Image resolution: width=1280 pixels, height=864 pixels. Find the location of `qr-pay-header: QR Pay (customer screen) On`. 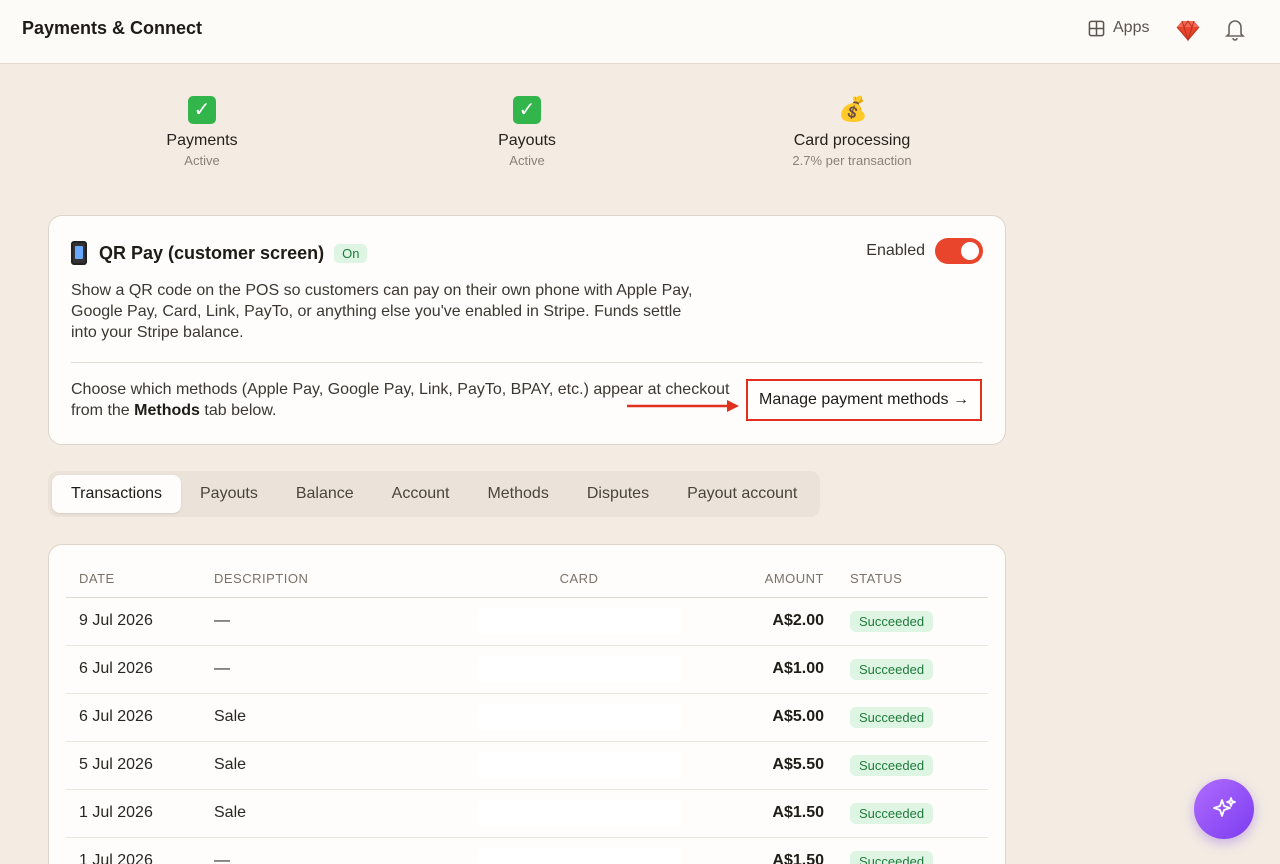

qr-pay-header: QR Pay (customer screen) On is located at coordinates (219, 253).